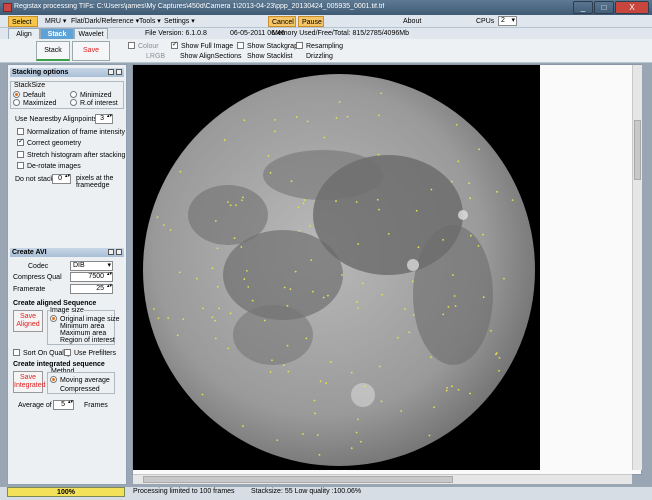 This screenshot has width=652, height=500. What do you see at coordinates (20, 154) in the screenshot?
I see `stretch-box` at bounding box center [20, 154].